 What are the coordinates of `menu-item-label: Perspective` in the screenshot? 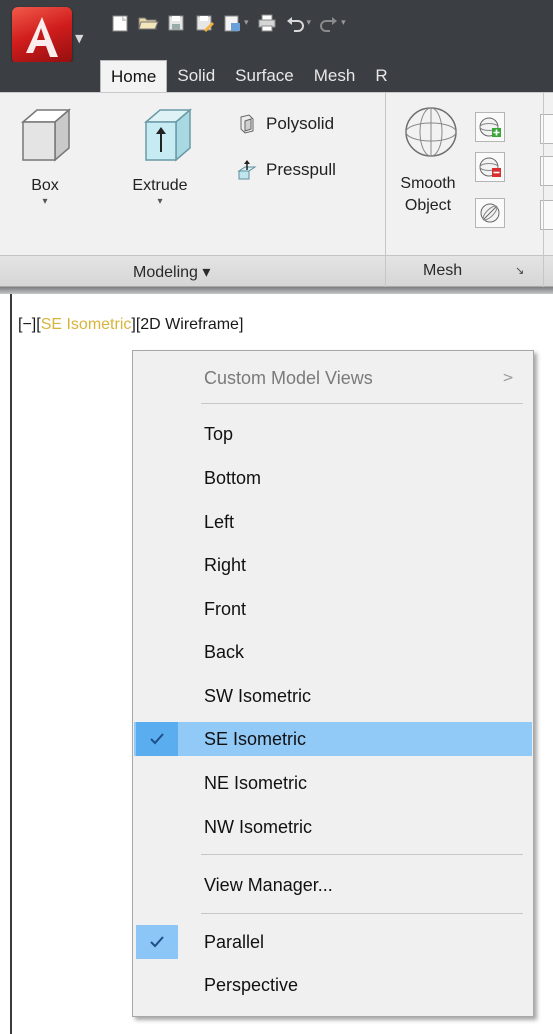 It's located at (251, 984).